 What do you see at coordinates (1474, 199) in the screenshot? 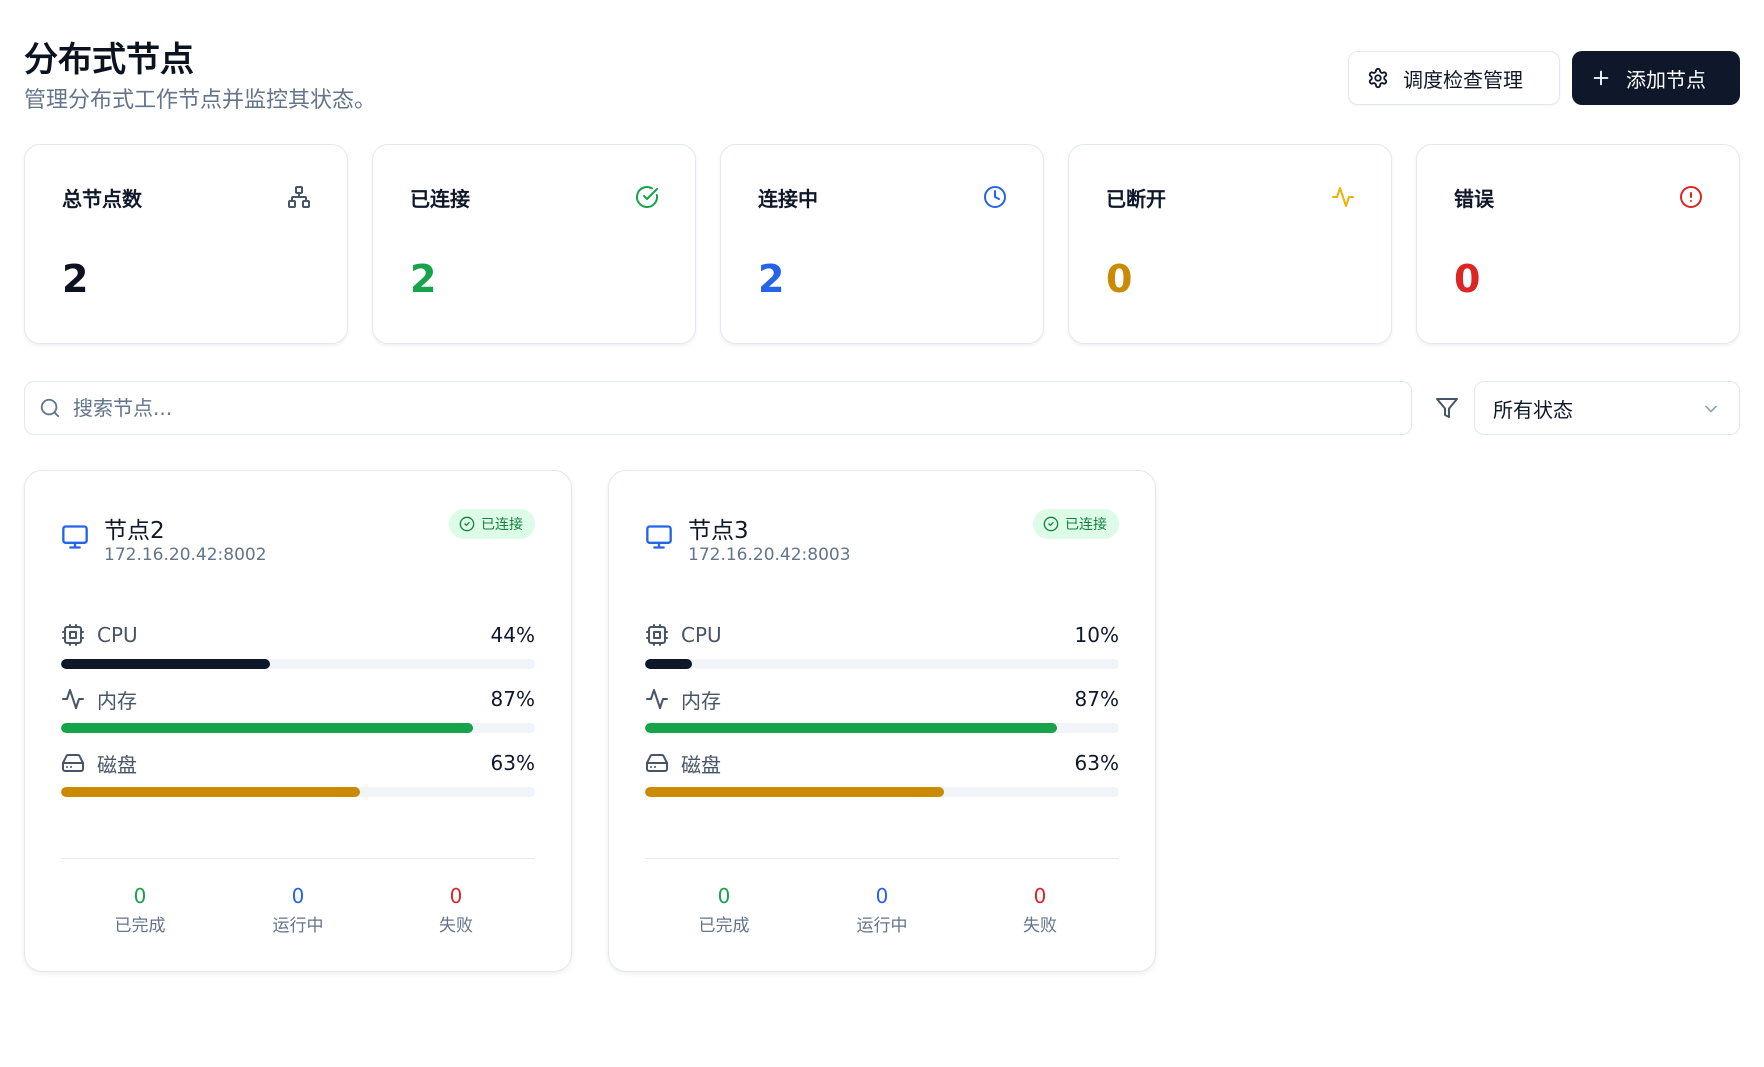
I see `stat-label: 错误` at bounding box center [1474, 199].